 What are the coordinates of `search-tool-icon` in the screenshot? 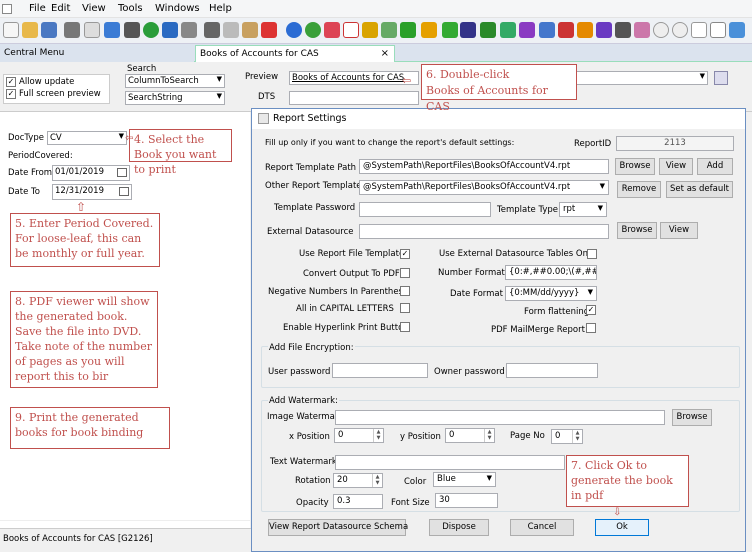 It's located at (189, 30).